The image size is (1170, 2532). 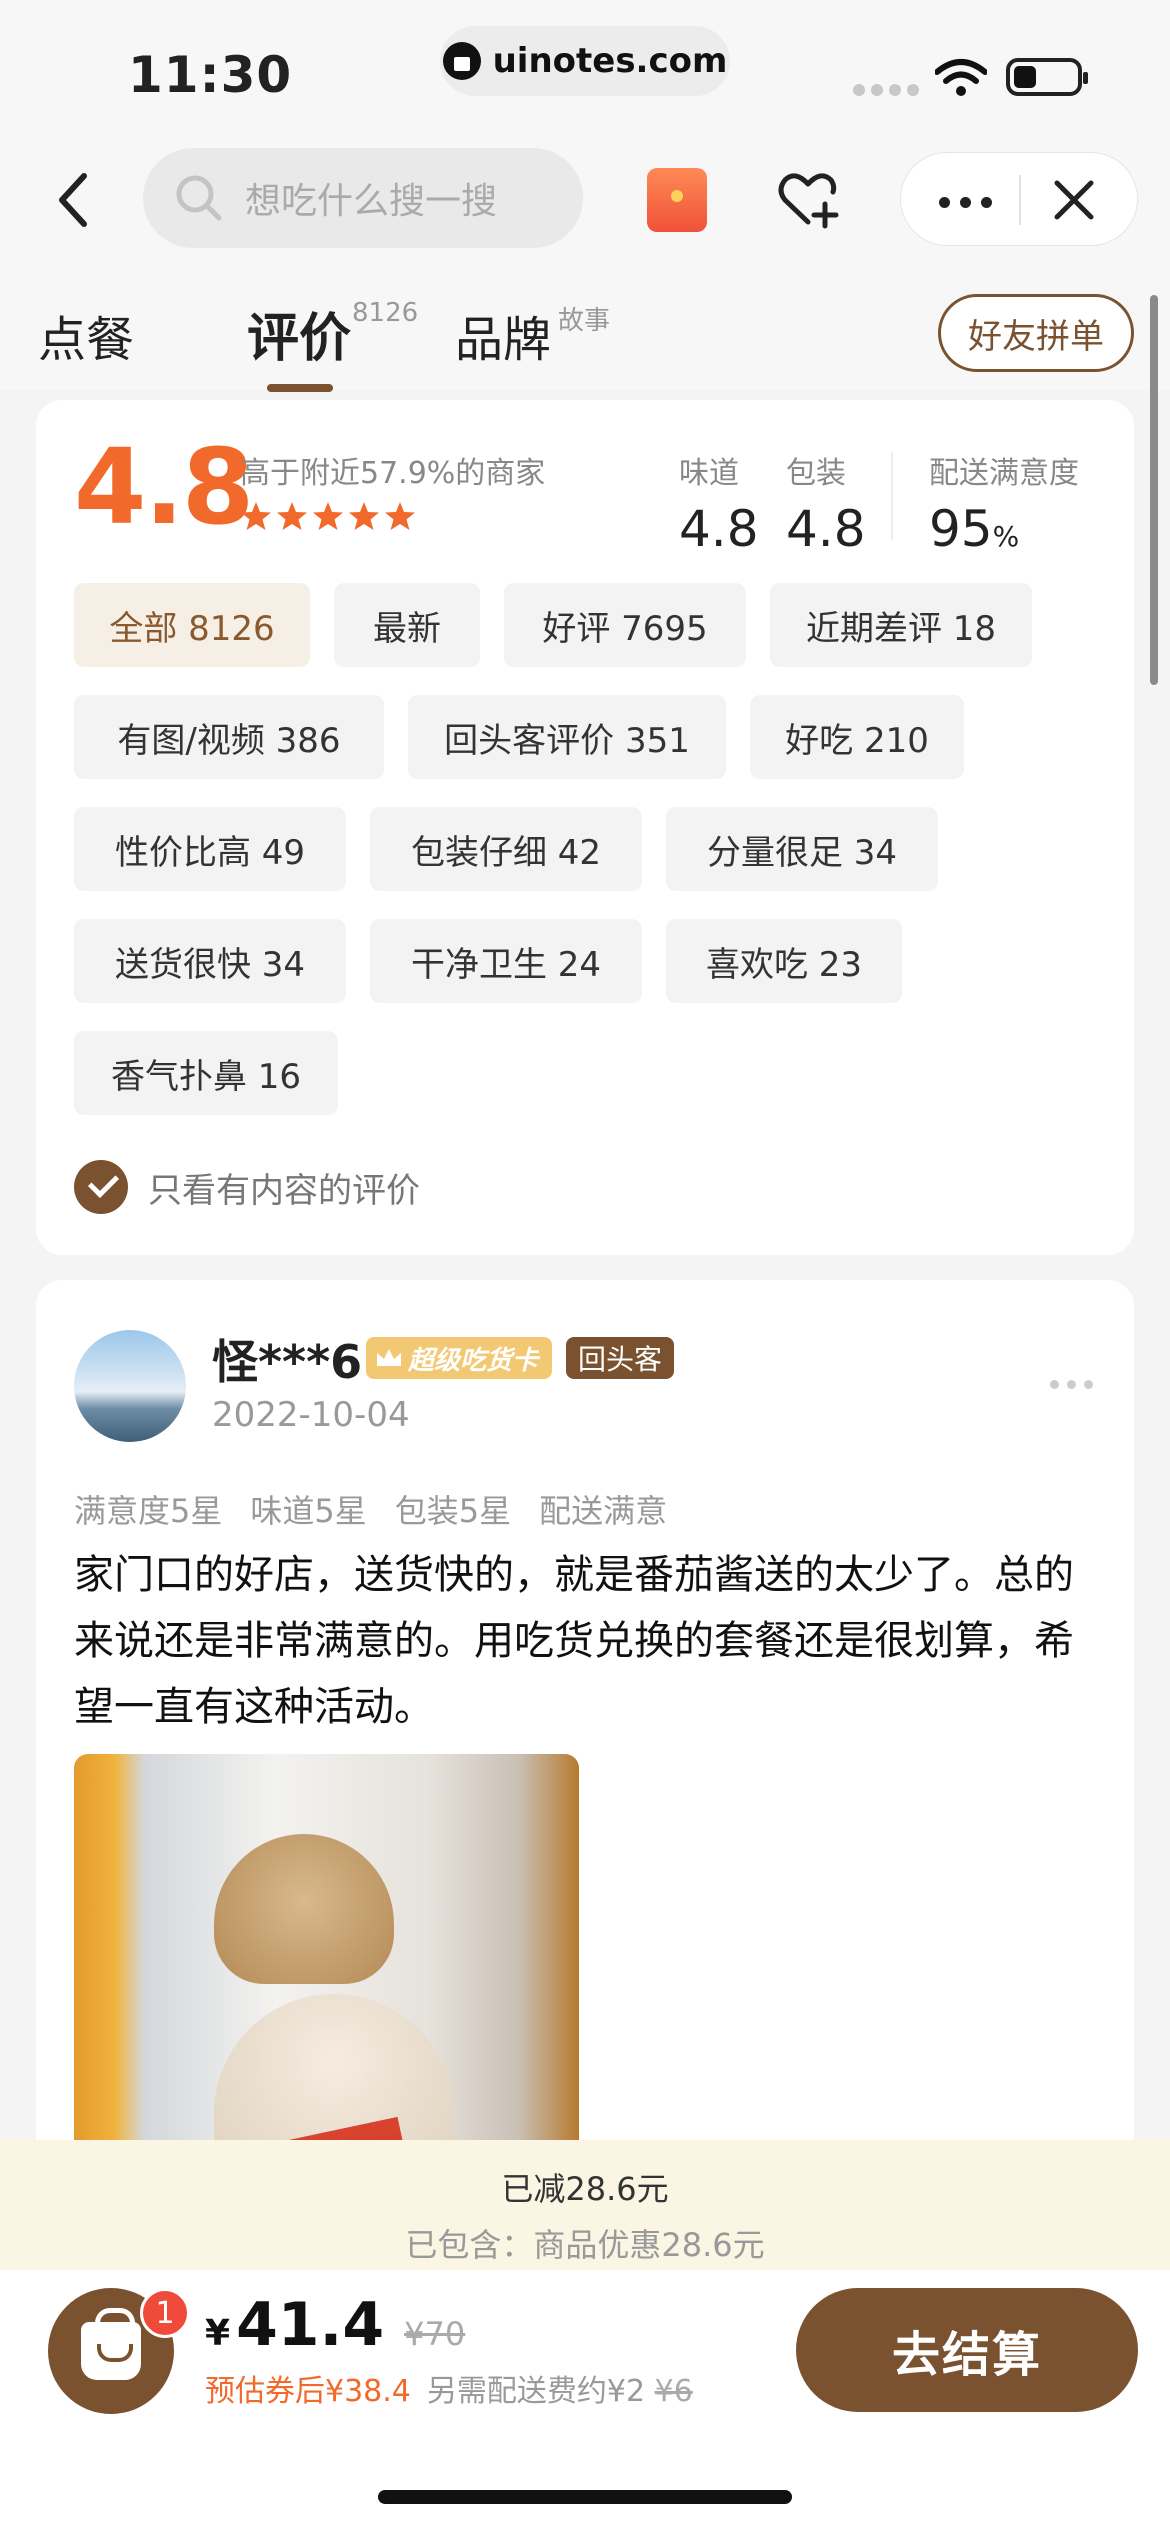 I want to click on vip-badge: 超级吃货卡, so click(x=459, y=1358).